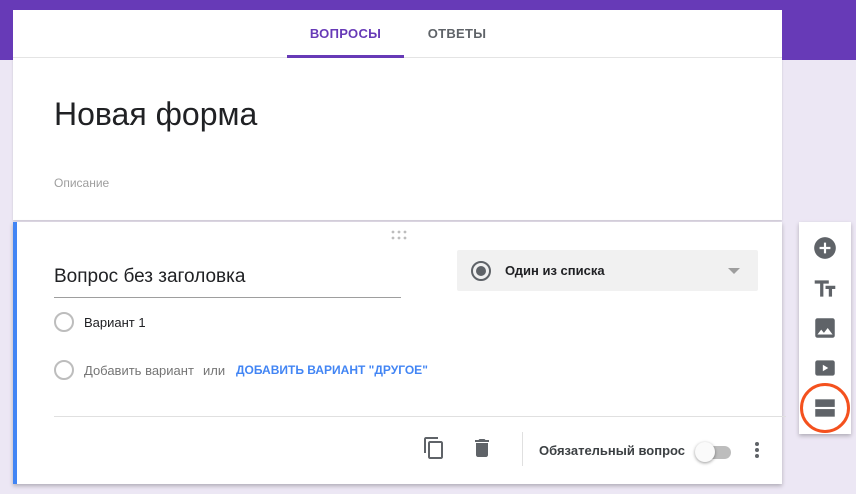 This screenshot has width=856, height=494. I want to click on drag-handle-icon, so click(399, 235).